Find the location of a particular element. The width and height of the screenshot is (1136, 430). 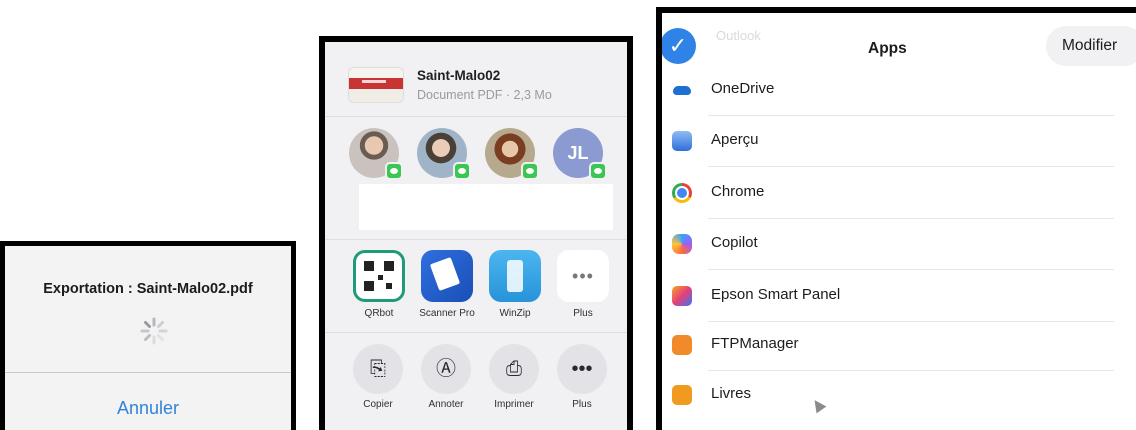

winzip-icon is located at coordinates (515, 276).